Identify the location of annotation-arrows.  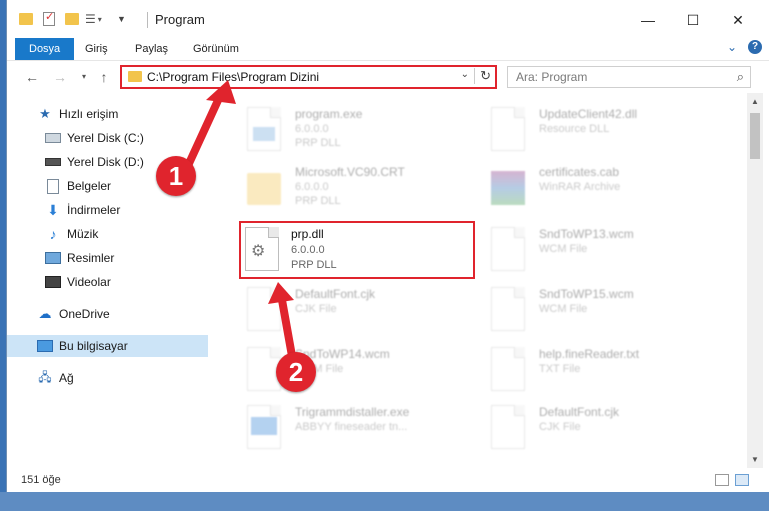
(239, 220).